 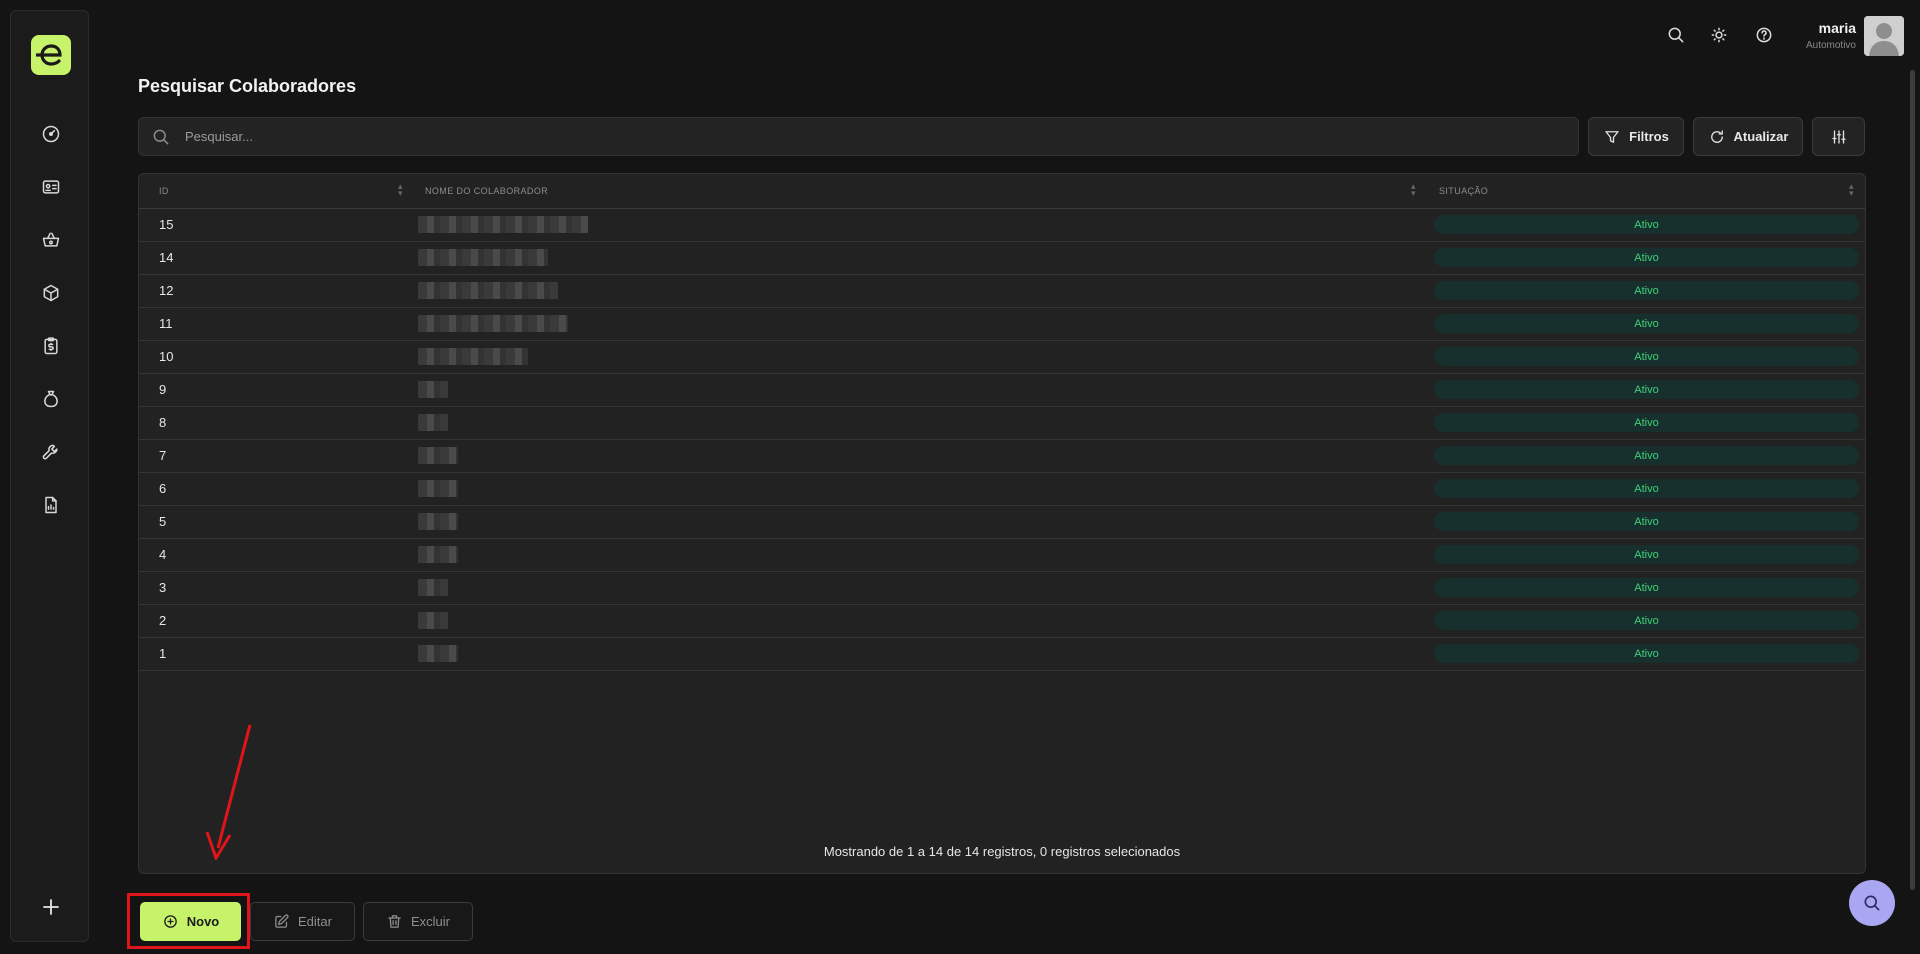 I want to click on column-header-name: NOME DO COLABORADOR, so click(x=486, y=191).